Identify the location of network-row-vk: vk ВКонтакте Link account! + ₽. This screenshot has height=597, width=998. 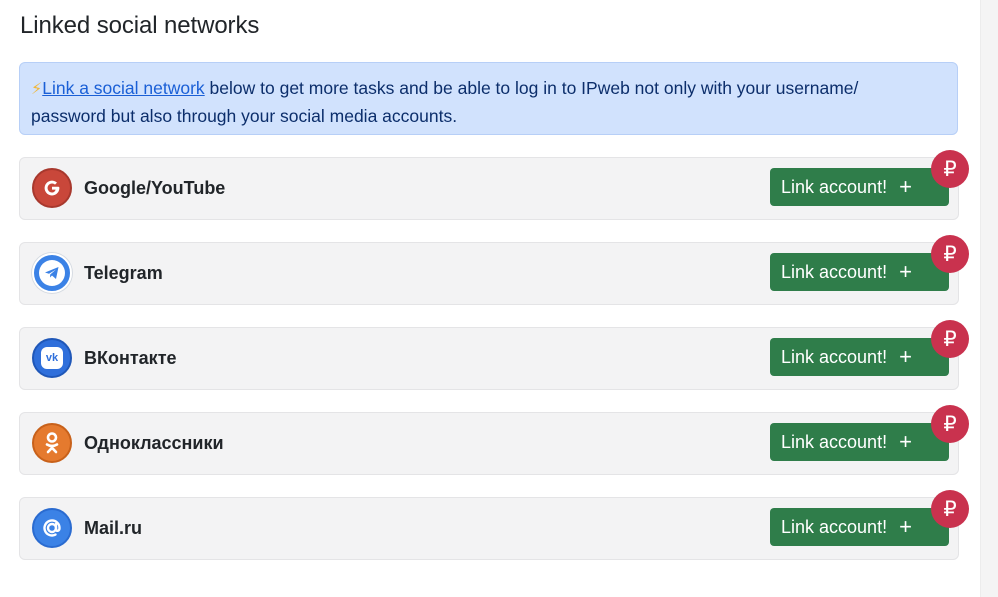
(494, 355).